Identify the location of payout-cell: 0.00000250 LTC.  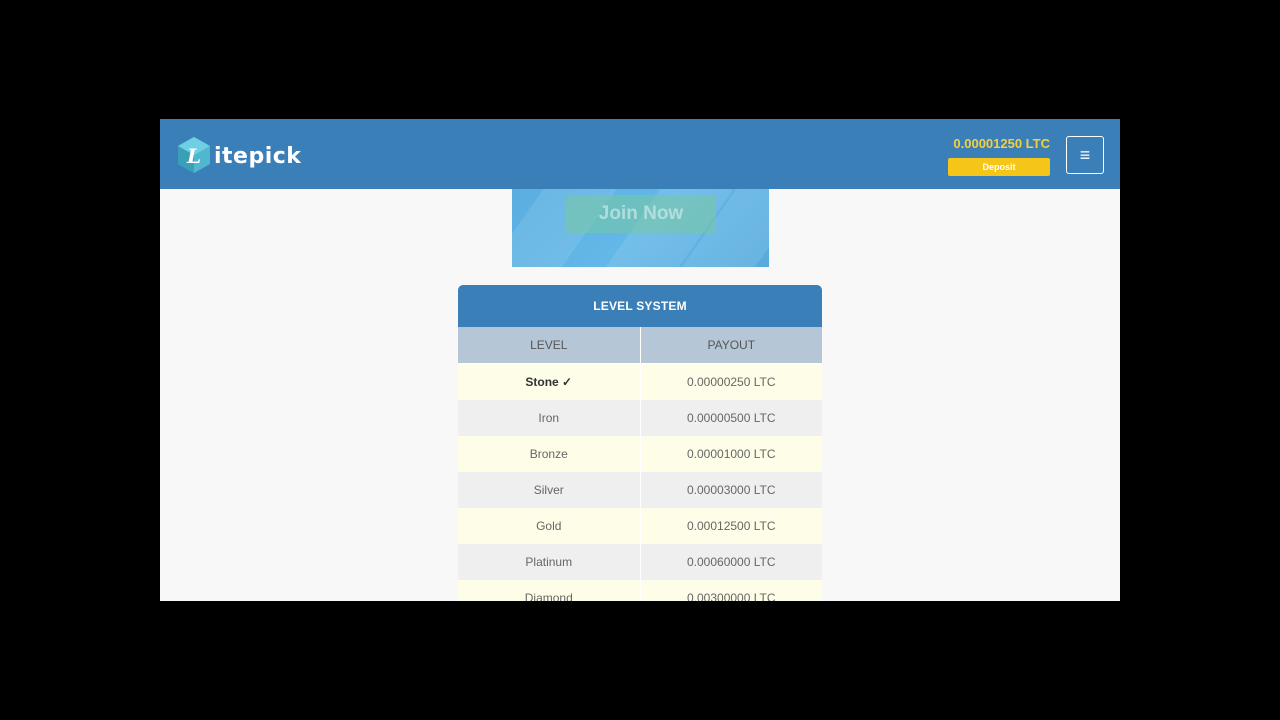
(731, 381).